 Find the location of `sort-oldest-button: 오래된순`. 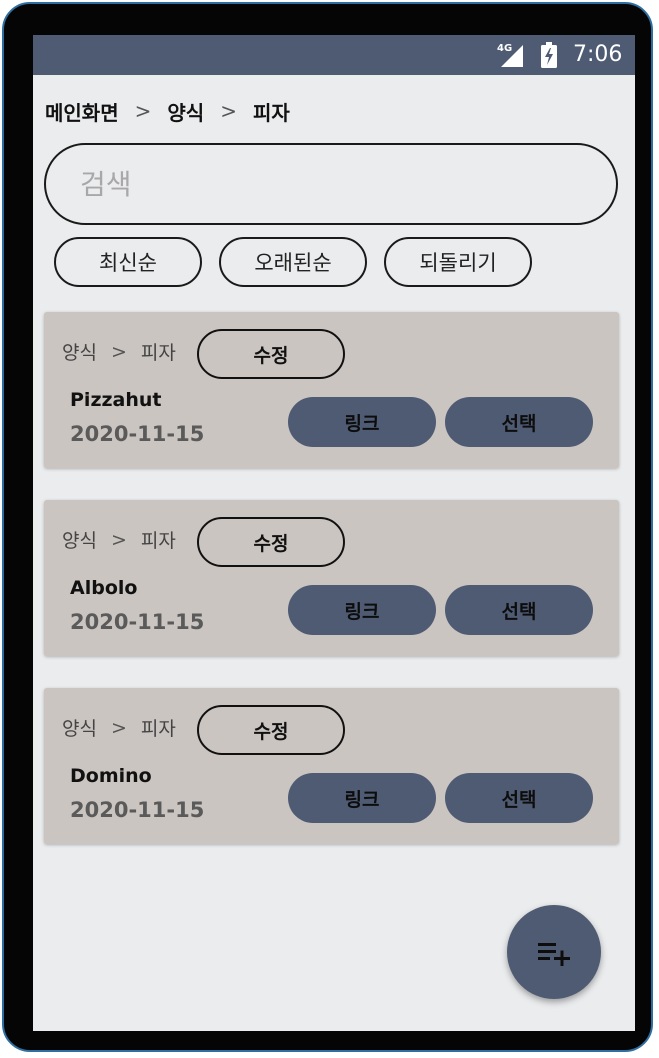

sort-oldest-button: 오래된순 is located at coordinates (293, 262).